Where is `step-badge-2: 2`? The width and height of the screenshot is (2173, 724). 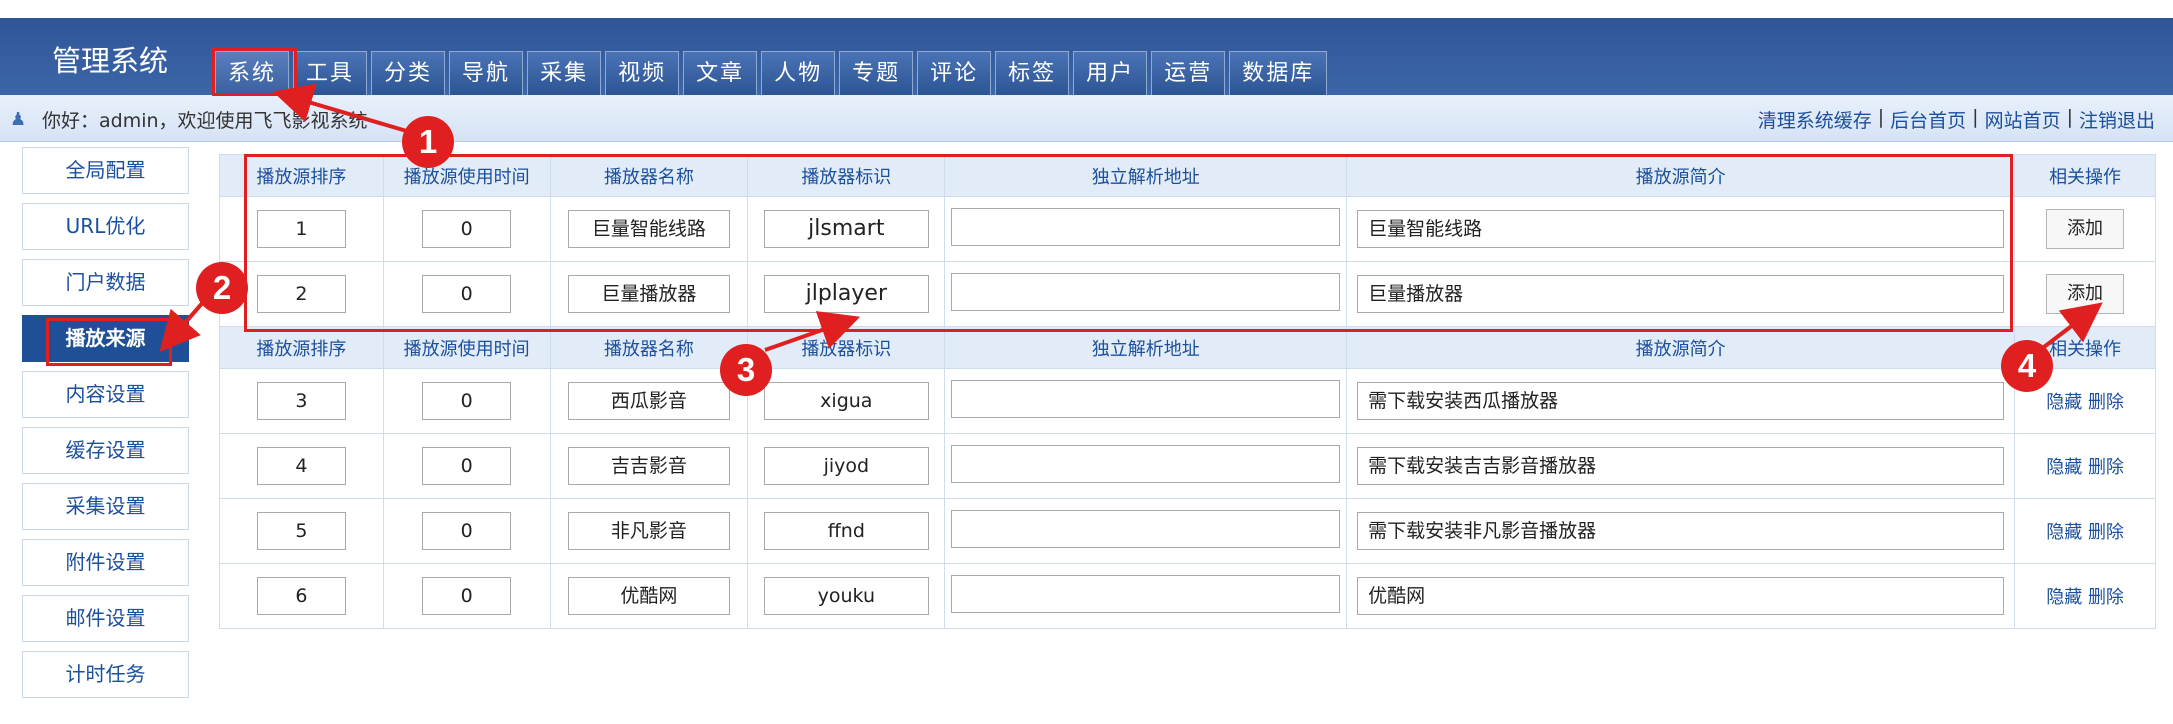
step-badge-2: 2 is located at coordinates (222, 288).